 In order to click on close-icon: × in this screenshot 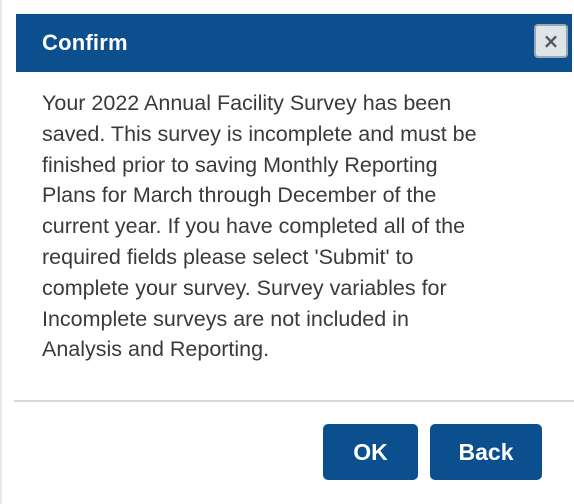, I will do `click(551, 41)`.